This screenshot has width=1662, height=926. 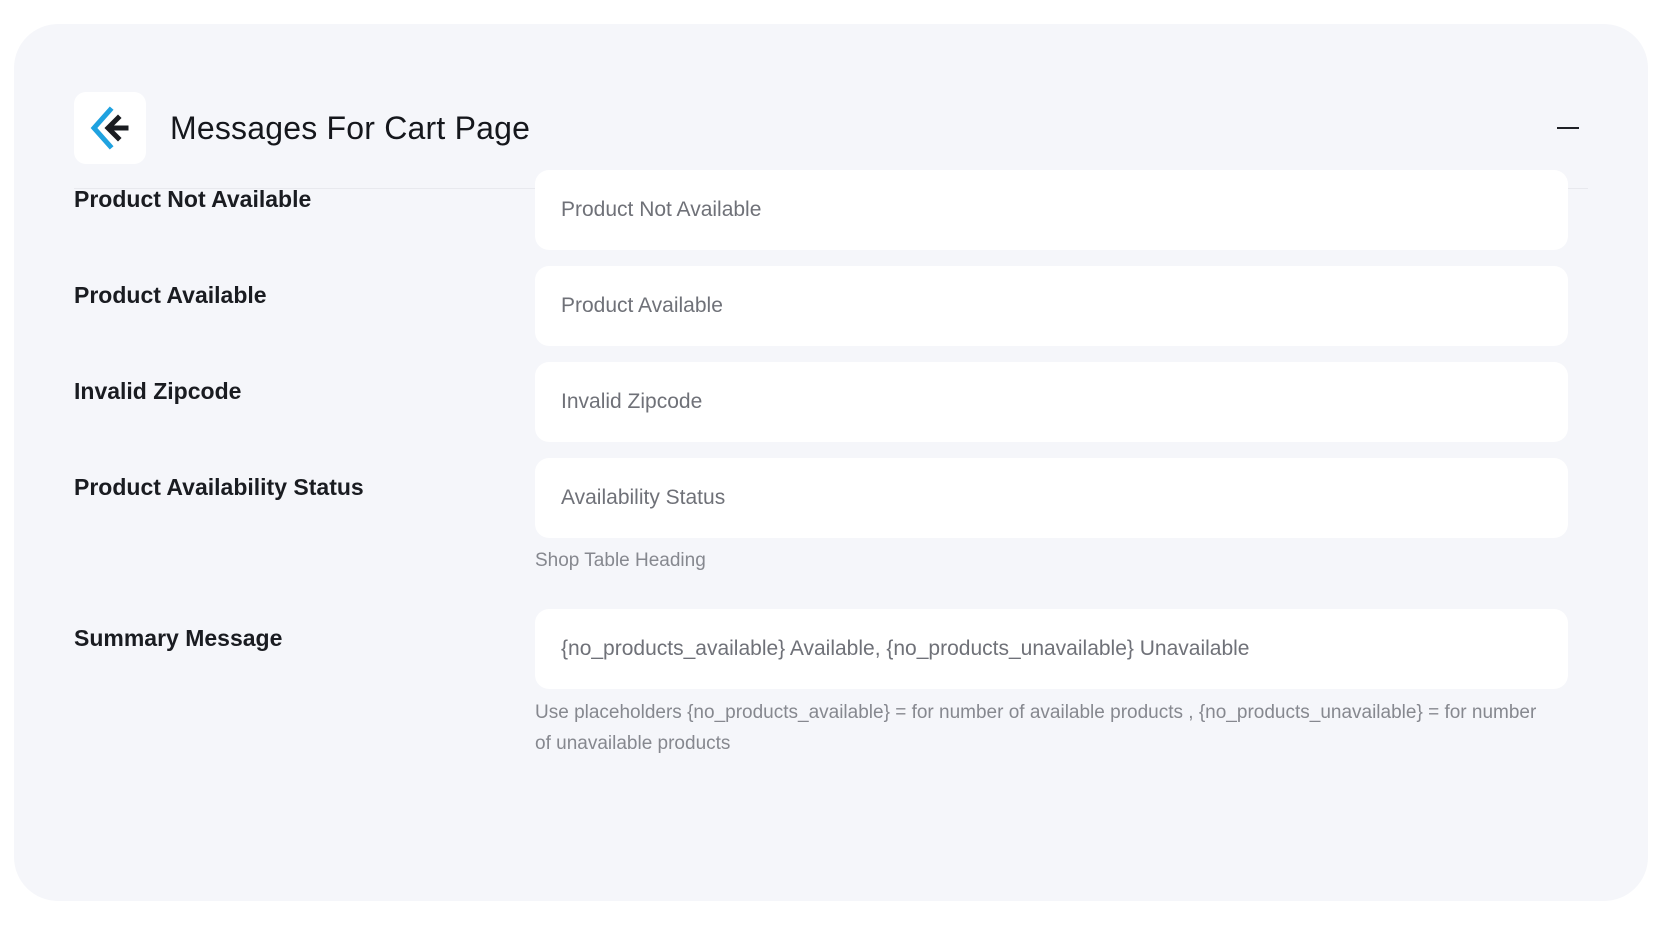 I want to click on field-hint: Shop Table Heading, so click(x=620, y=560).